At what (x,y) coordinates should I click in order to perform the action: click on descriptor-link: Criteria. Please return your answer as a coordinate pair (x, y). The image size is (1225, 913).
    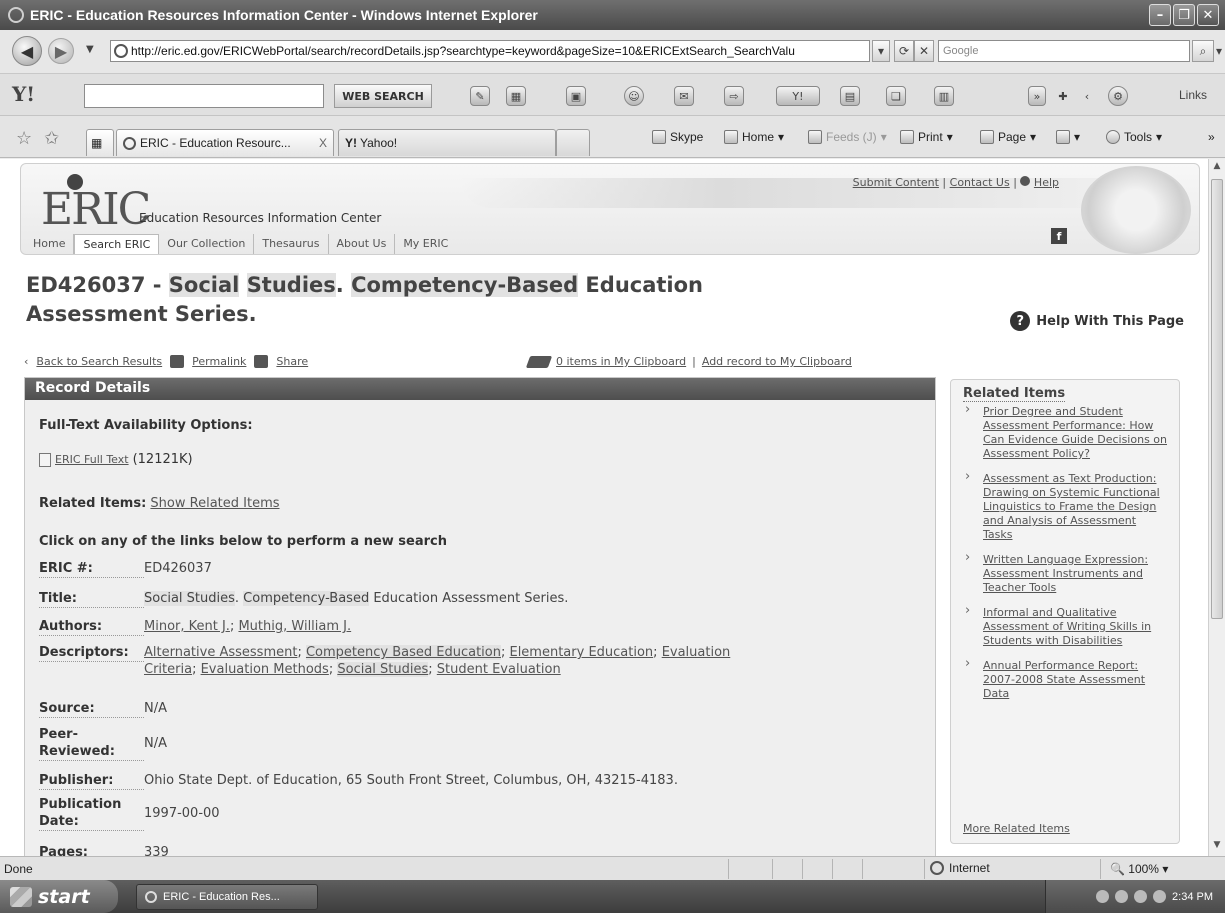
    Looking at the image, I should click on (168, 669).